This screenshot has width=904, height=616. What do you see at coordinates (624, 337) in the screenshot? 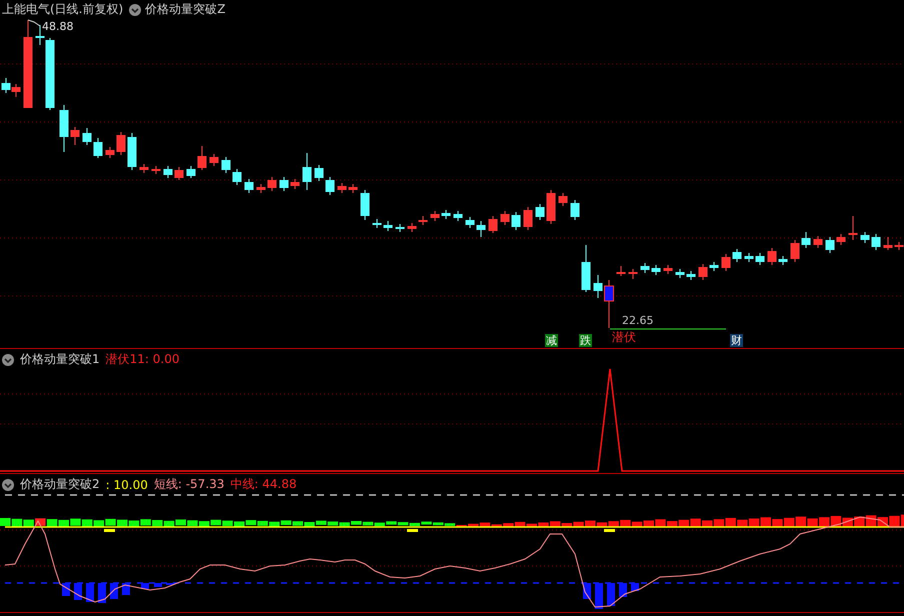
I see `signal-label: 潜伏` at bounding box center [624, 337].